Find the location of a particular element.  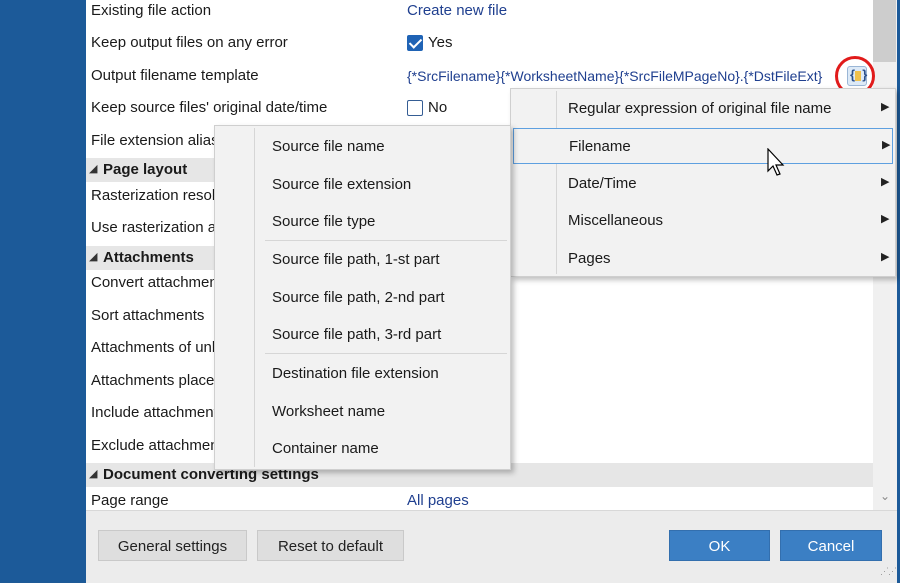

mouse-cursor-icon is located at coordinates (776, 162).